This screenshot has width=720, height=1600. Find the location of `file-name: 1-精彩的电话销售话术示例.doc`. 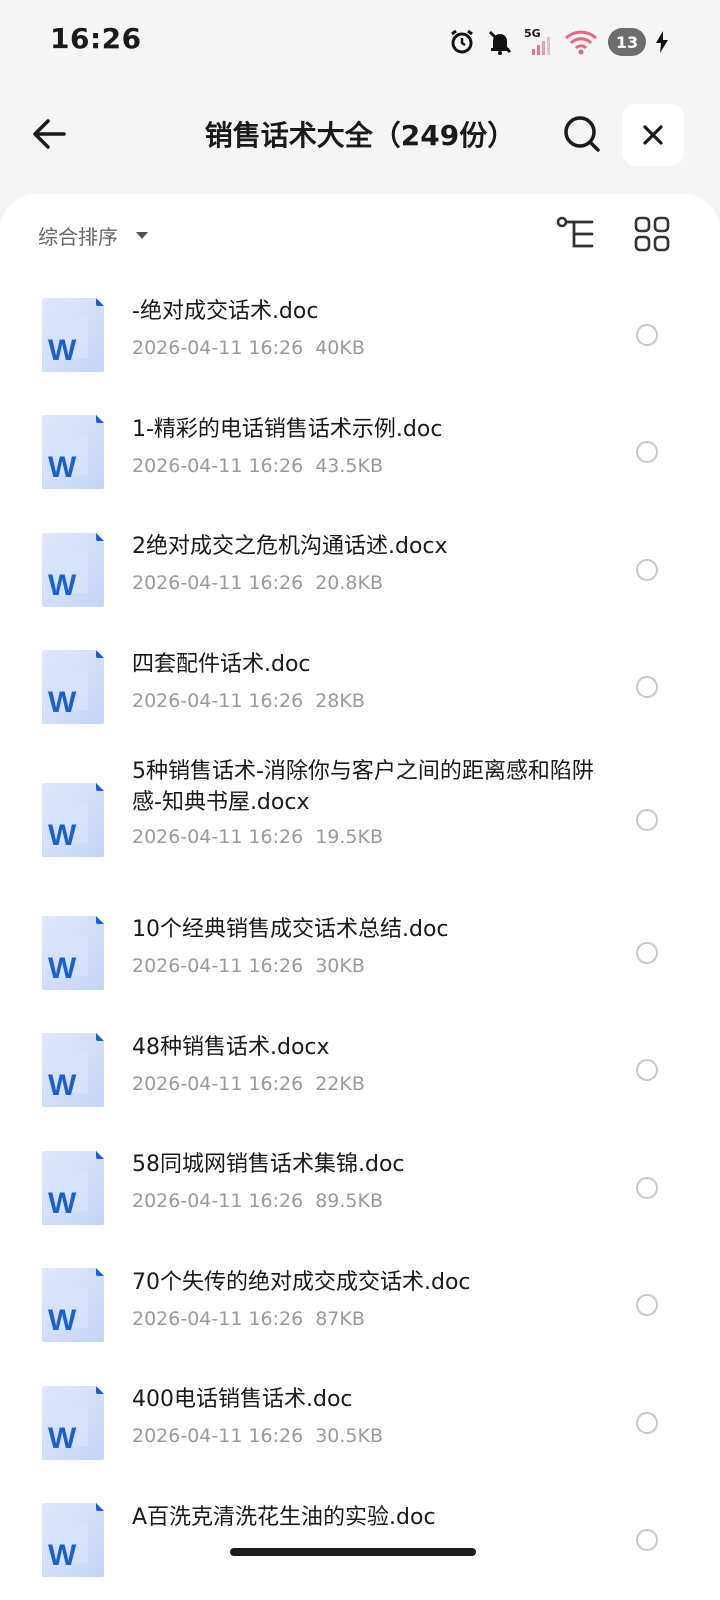

file-name: 1-精彩的电话销售话术示例.doc is located at coordinates (287, 429).